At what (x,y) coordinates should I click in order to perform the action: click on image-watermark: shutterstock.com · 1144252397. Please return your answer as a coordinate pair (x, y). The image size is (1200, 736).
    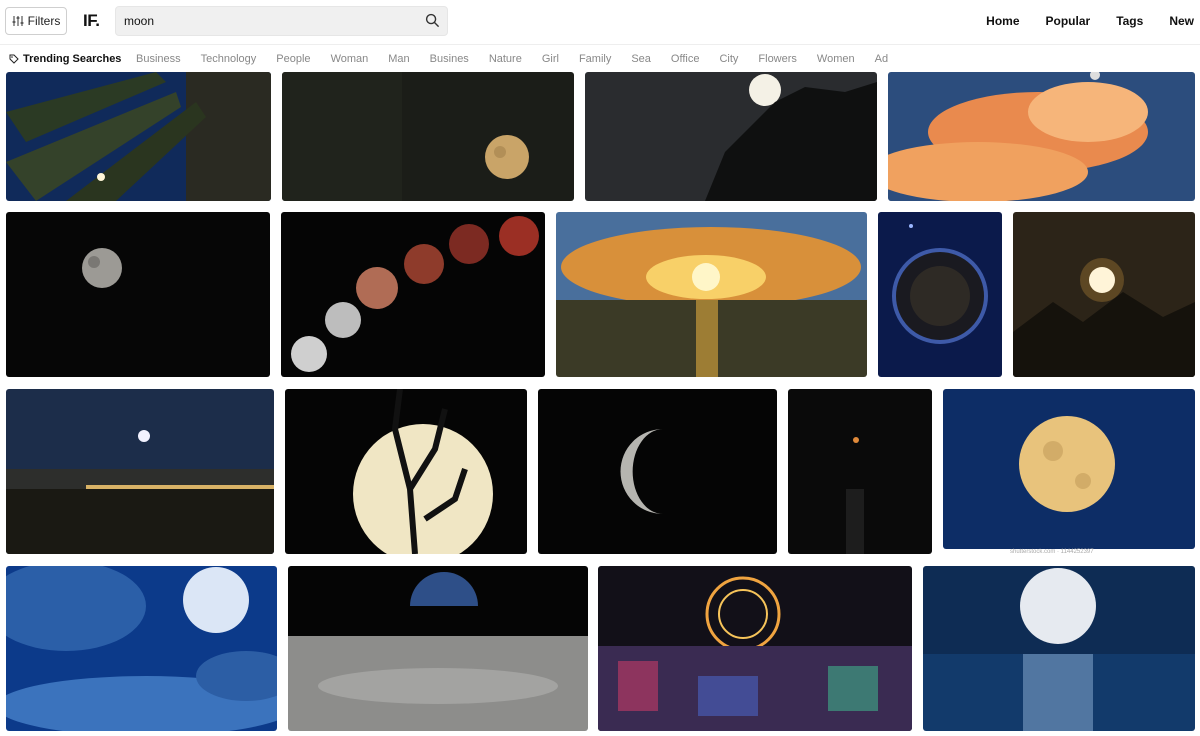
    Looking at the image, I should click on (1052, 552).